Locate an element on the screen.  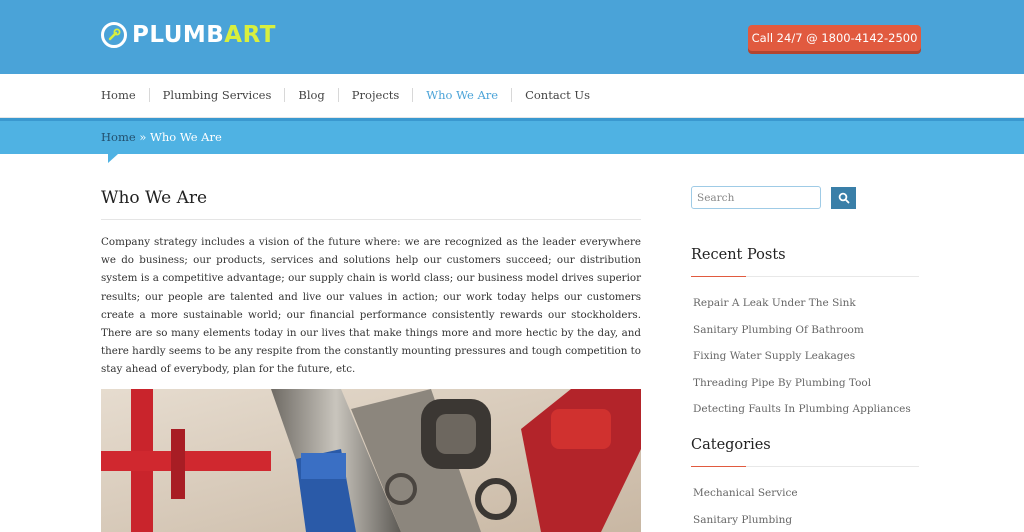
categories-title: Categories is located at coordinates (731, 445).